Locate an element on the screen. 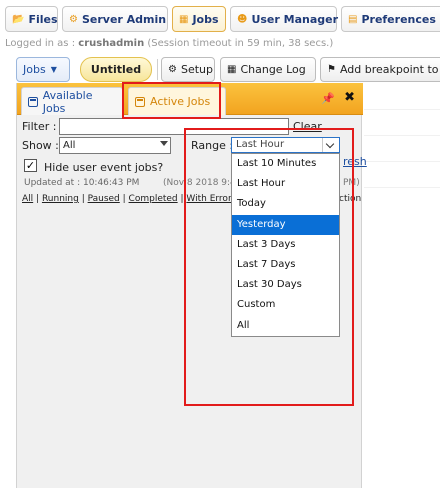  range-option-highlighted: Yesterday is located at coordinates (285, 224).